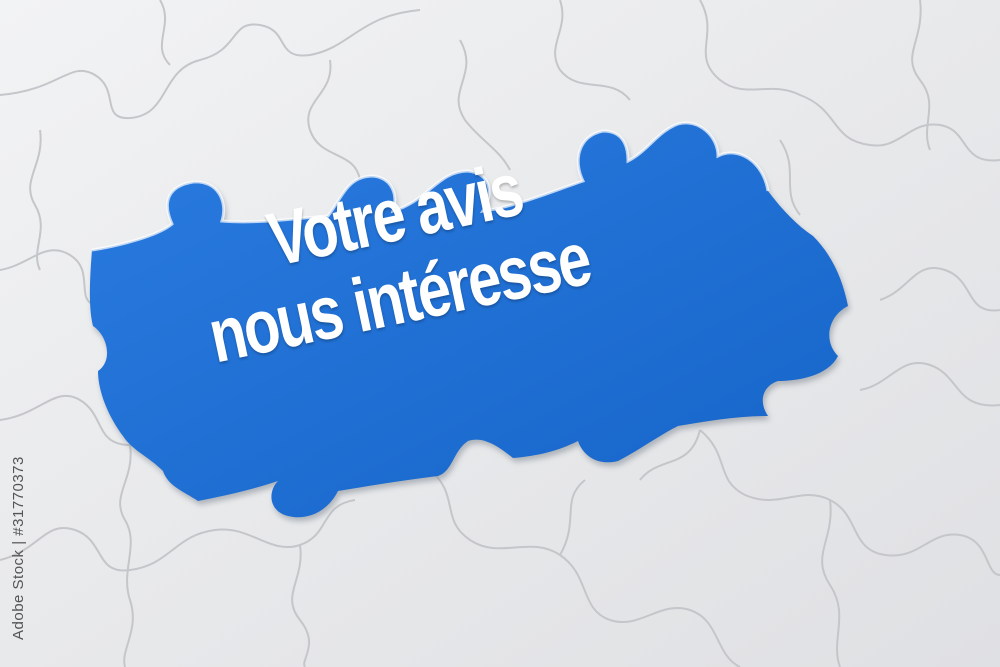 The height and width of the screenshot is (667, 1000). Describe the element at coordinates (18, 548) in the screenshot. I see `stock-id-label: Adobe Stock | #31770373` at that location.